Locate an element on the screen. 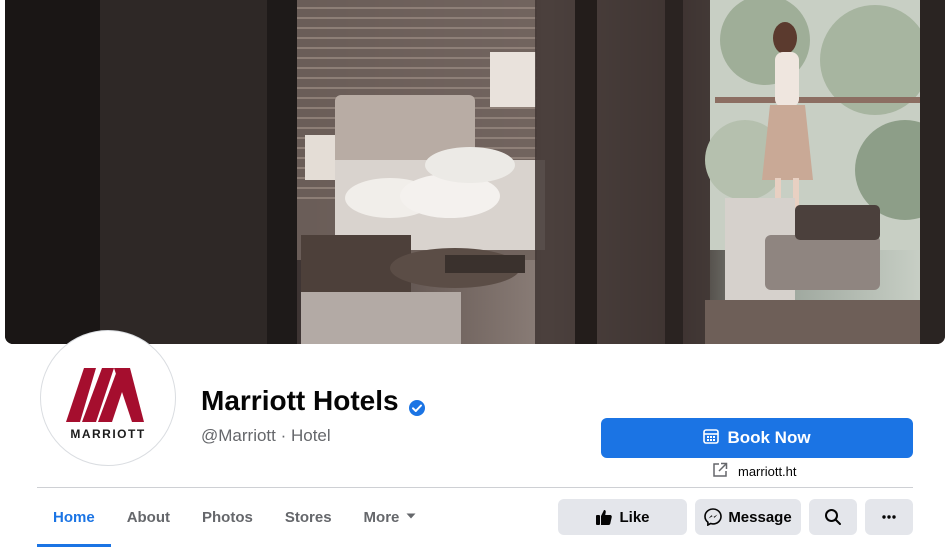 The image size is (950, 549). like-button: Like is located at coordinates (622, 517).